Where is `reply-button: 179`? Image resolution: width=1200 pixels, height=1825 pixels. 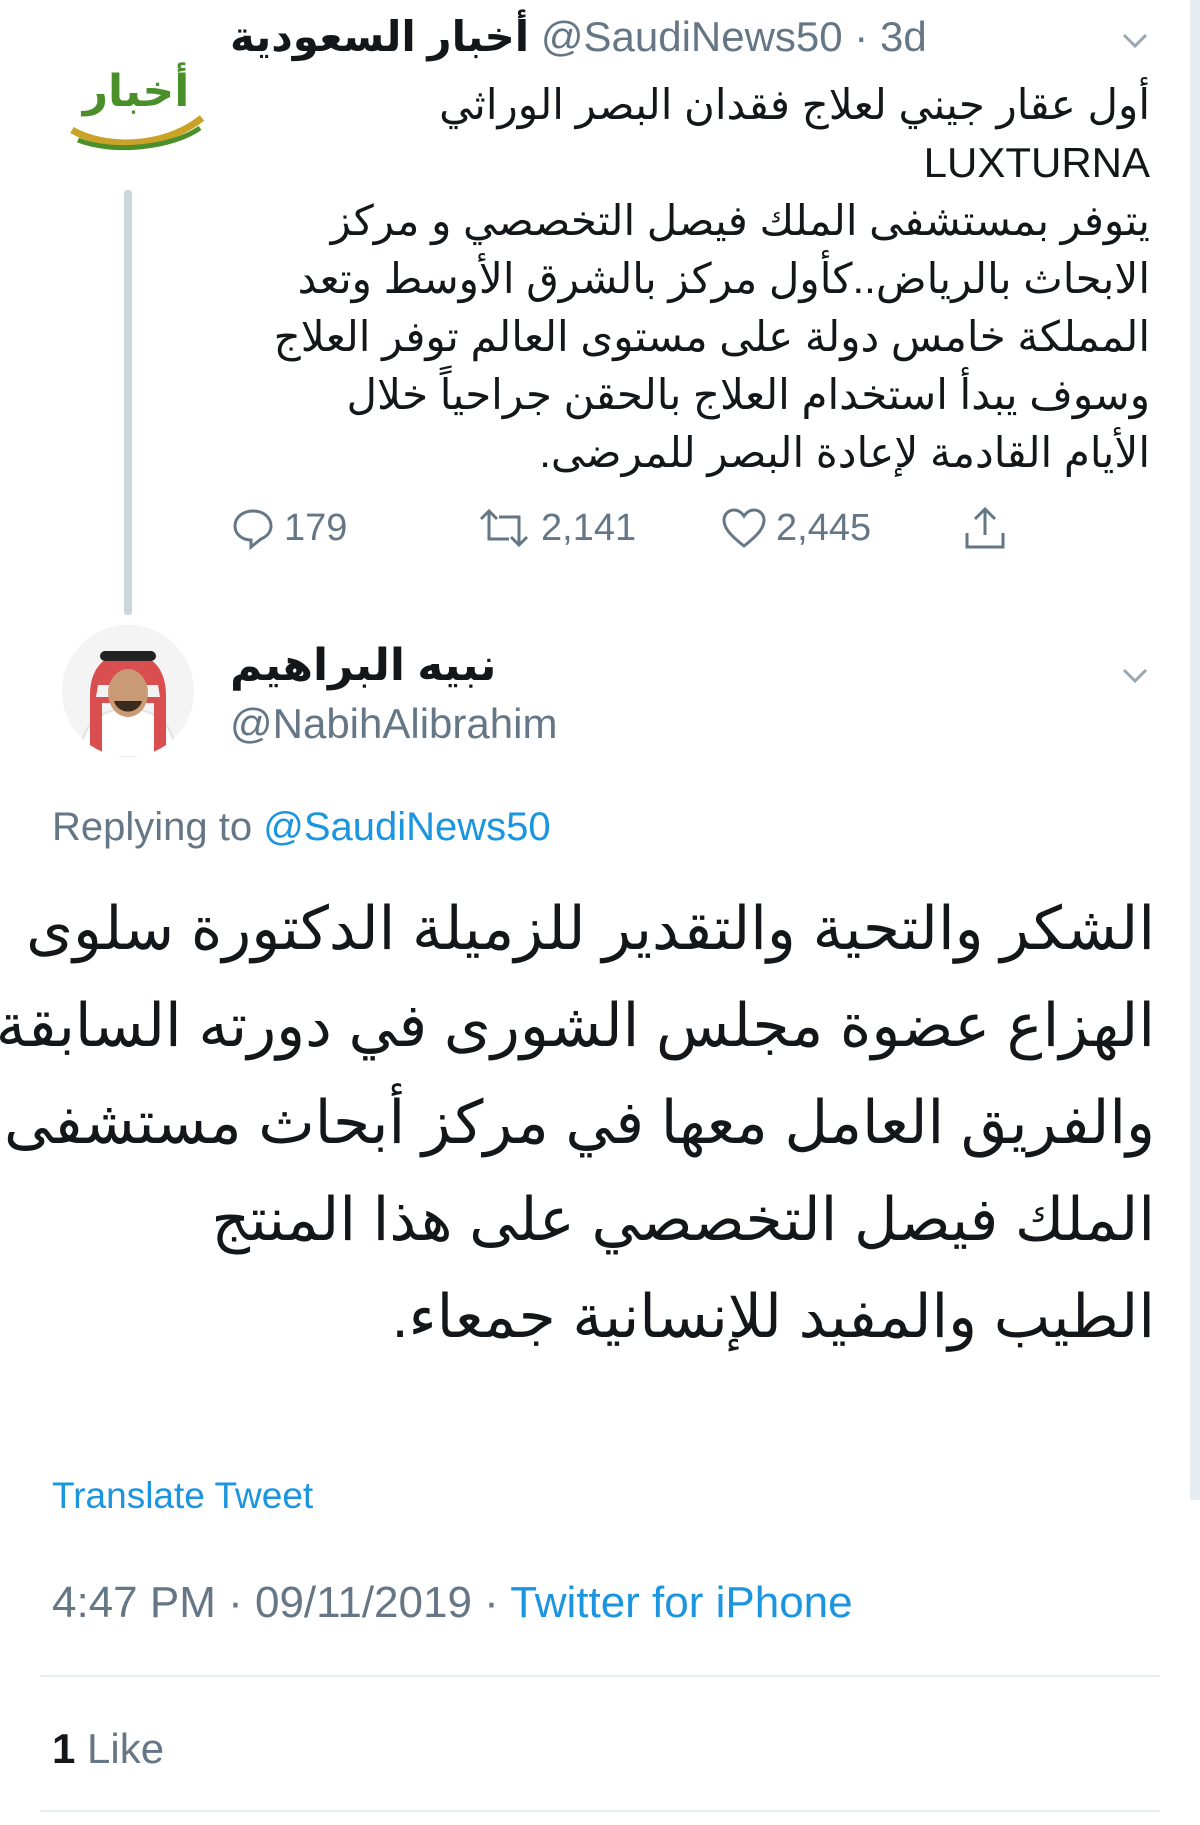 reply-button: 179 is located at coordinates (288, 528).